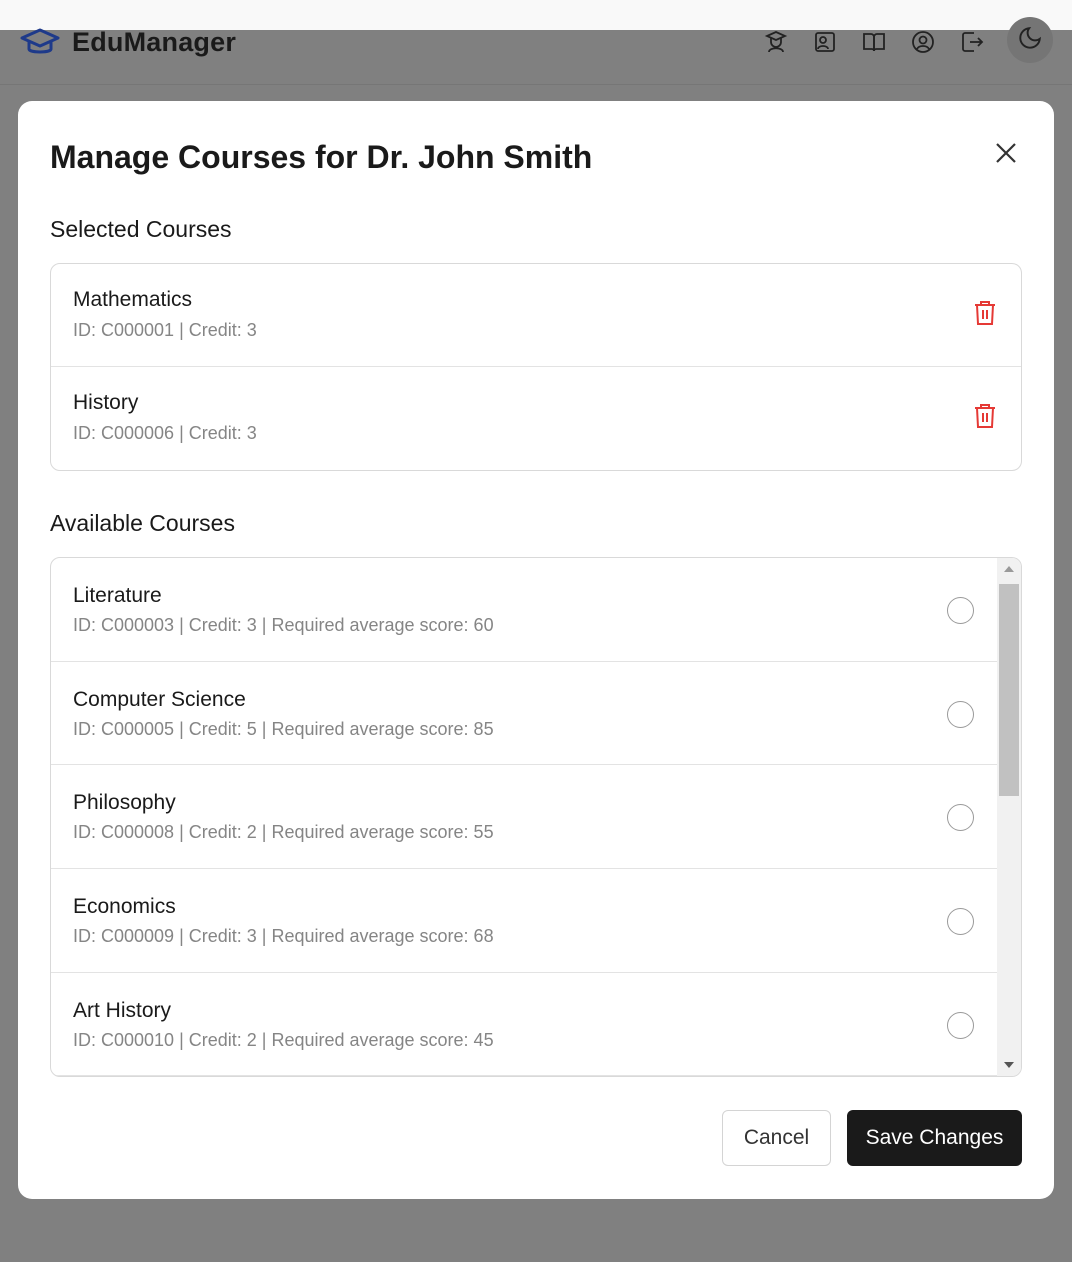 The width and height of the screenshot is (1072, 1262). Describe the element at coordinates (934, 1138) in the screenshot. I see `save-changes-button: Save Changes` at that location.